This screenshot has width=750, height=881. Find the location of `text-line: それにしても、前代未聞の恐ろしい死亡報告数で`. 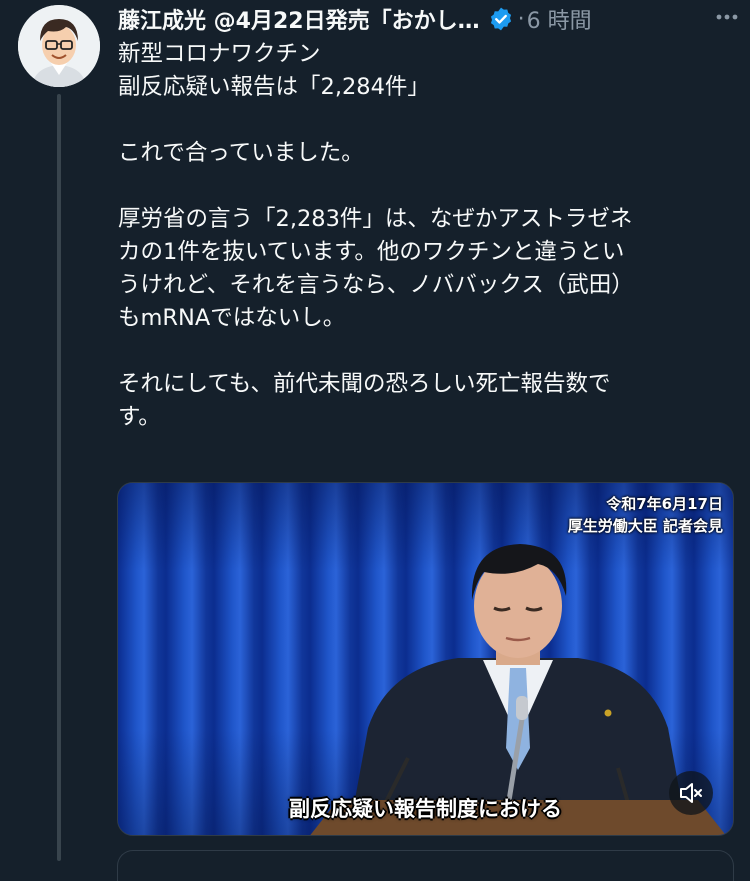

text-line: それにしても、前代未聞の恐ろしい死亡報告数で is located at coordinates (364, 384).